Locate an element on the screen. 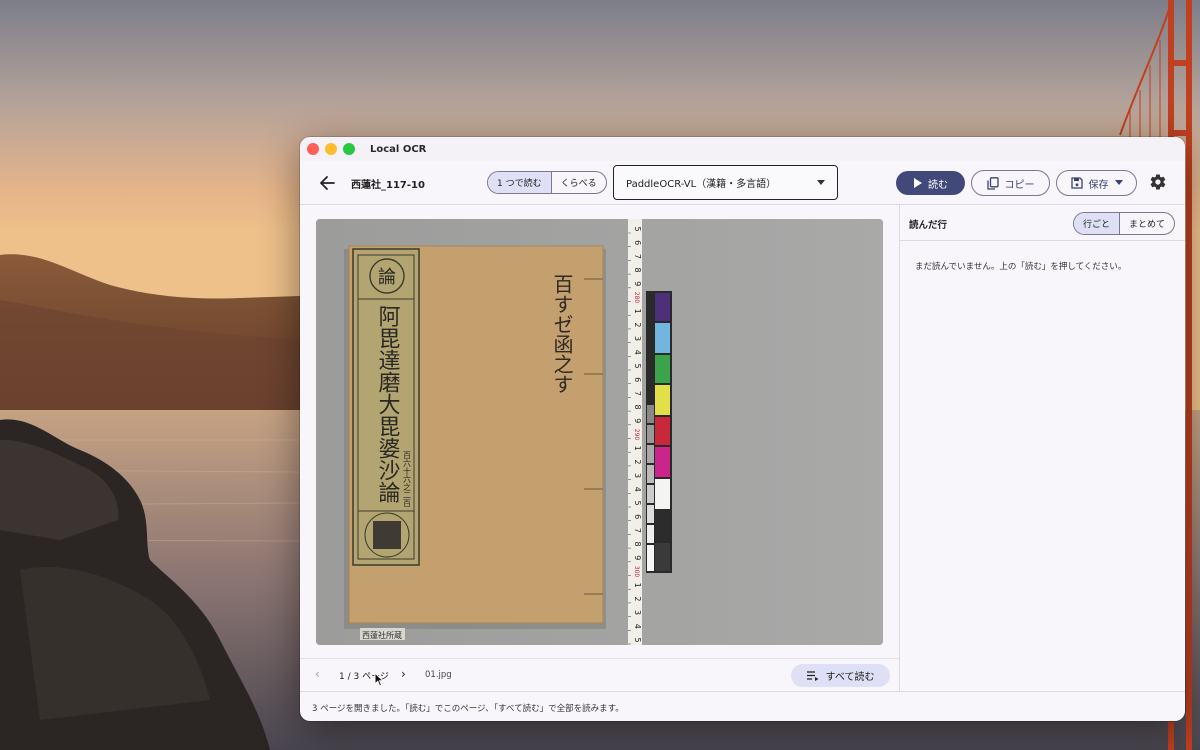 This screenshot has width=1200, height=750. read-all-button: すべて読む is located at coordinates (840, 675).